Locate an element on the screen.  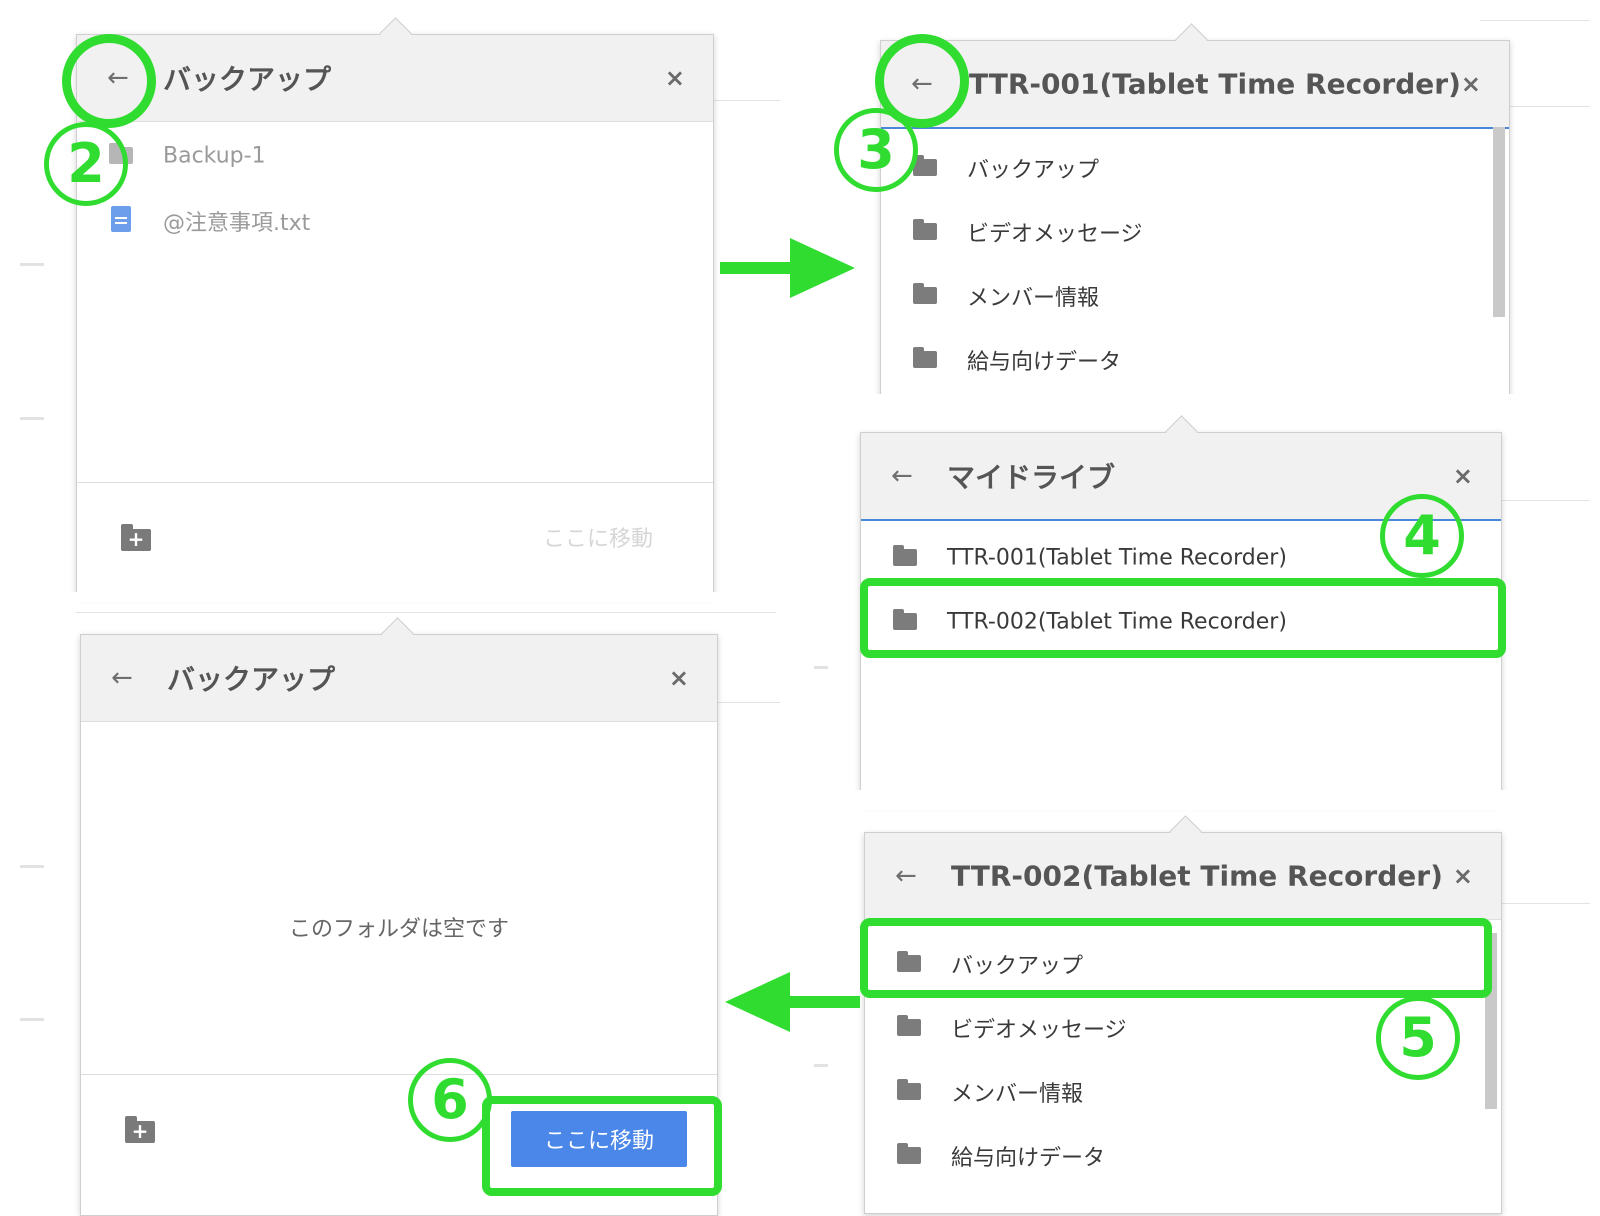
step-4-marker: 4 is located at coordinates (1422, 536).